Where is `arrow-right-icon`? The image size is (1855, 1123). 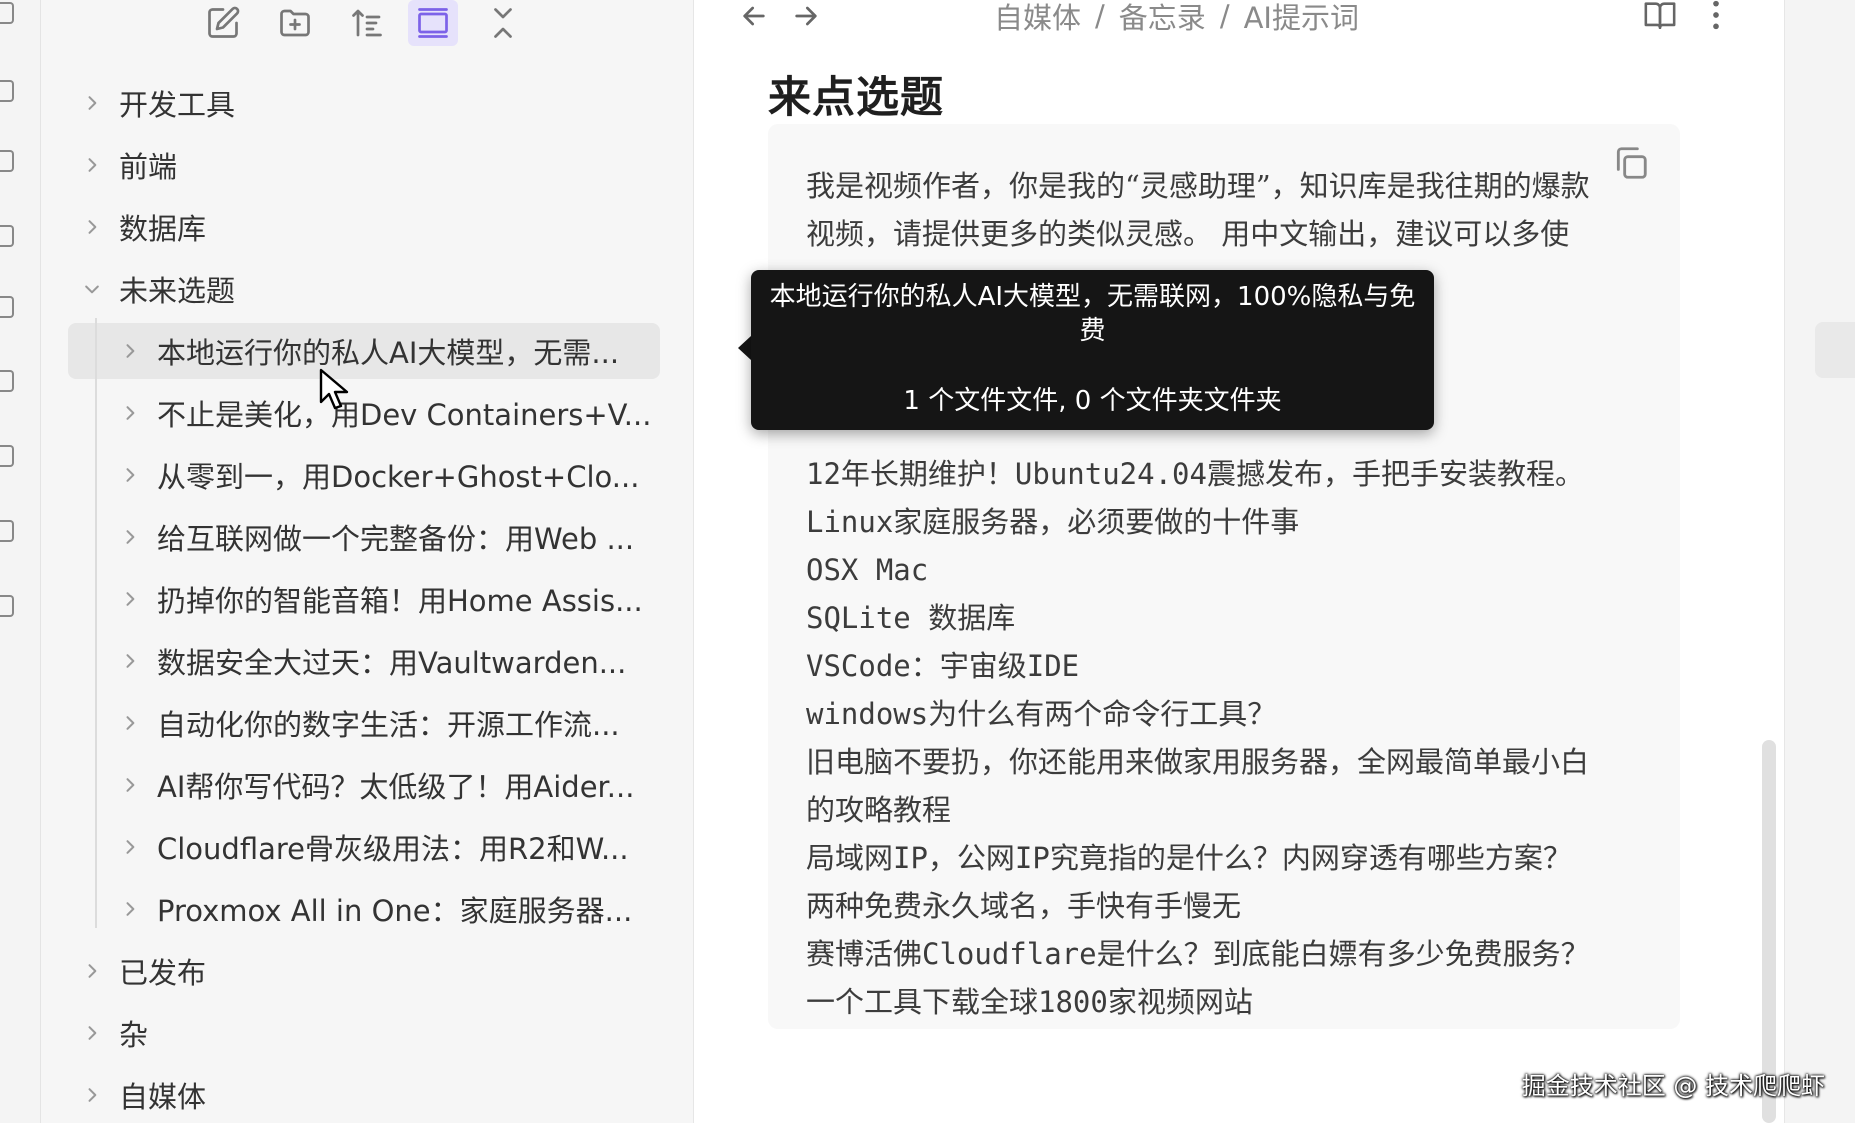
arrow-right-icon is located at coordinates (806, 16).